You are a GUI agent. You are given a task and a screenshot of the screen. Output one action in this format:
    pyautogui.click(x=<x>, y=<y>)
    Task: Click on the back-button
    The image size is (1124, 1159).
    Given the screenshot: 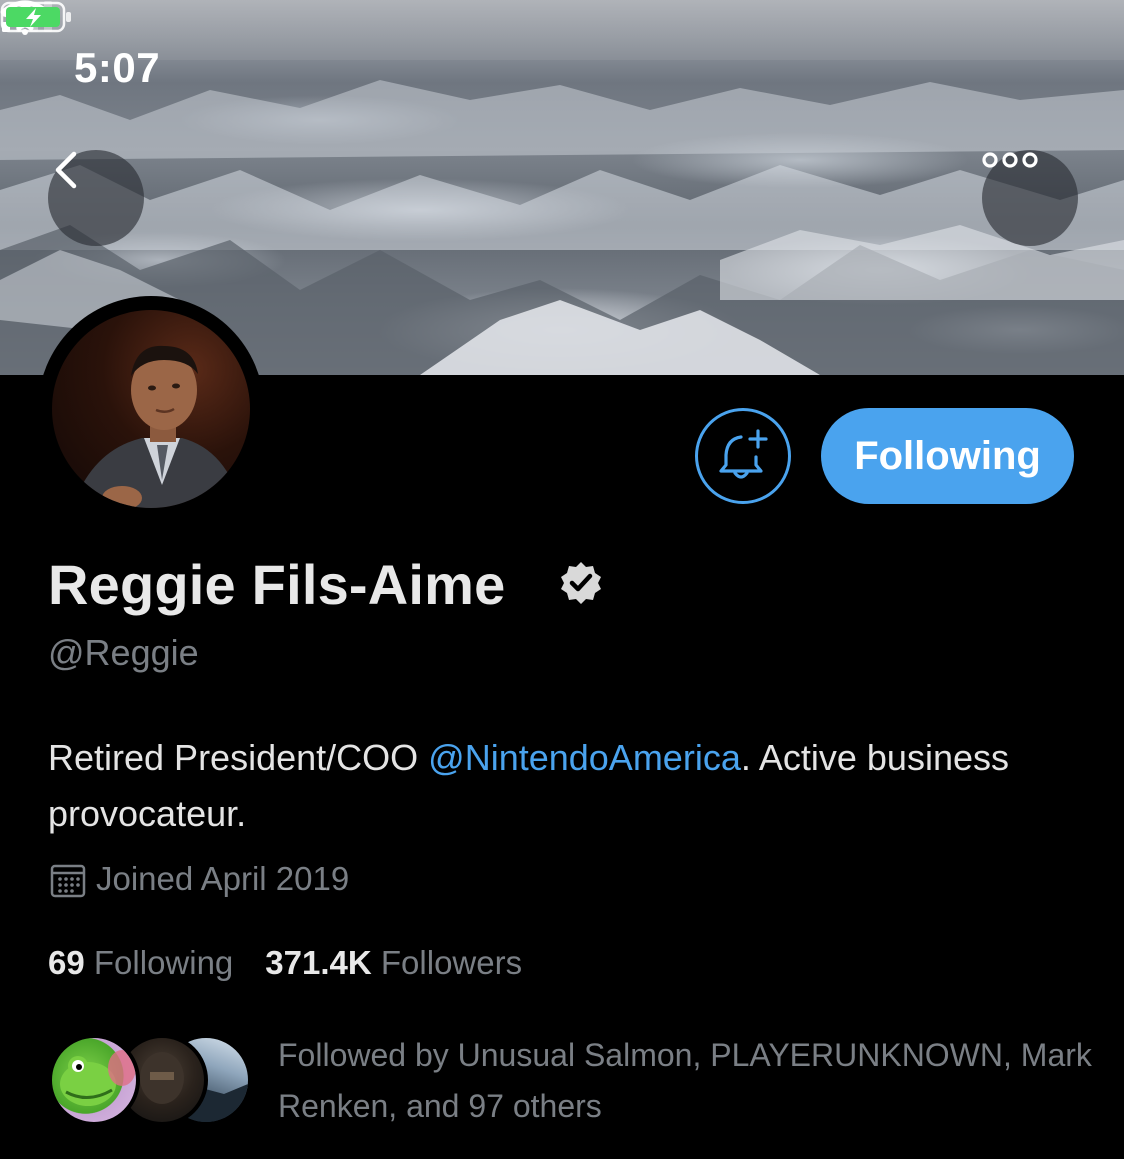 What is the action you would take?
    pyautogui.click(x=96, y=198)
    